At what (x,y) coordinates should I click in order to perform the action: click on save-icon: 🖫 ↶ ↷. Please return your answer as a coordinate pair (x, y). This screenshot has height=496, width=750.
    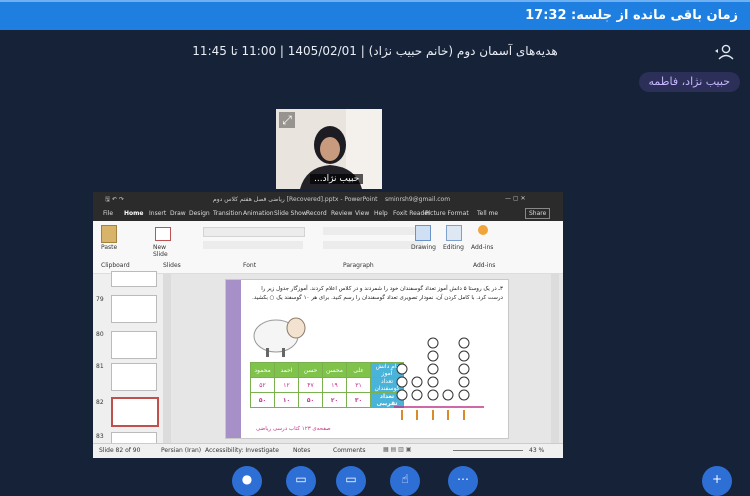
    Looking at the image, I should click on (114, 200).